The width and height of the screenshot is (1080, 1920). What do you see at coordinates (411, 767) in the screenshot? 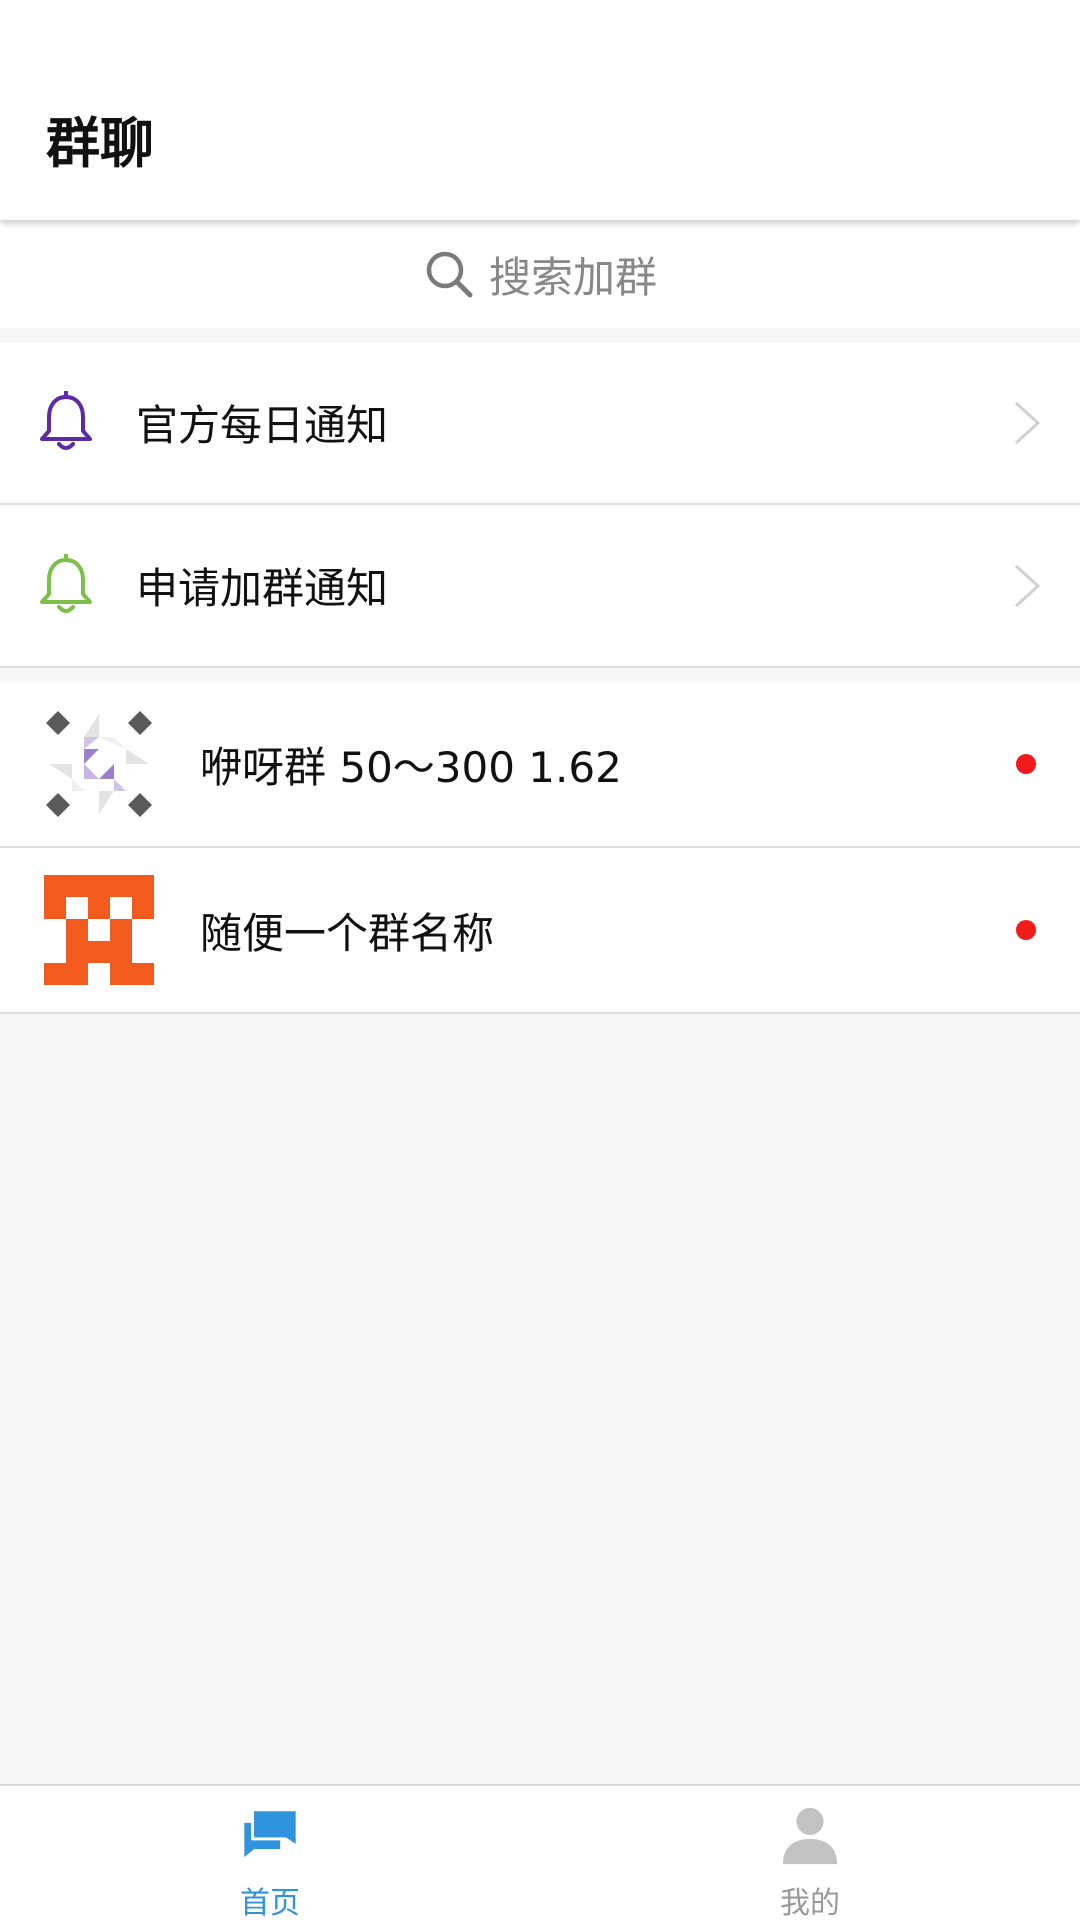
I see `group-name: 咿呀群 50～300 1.62` at bounding box center [411, 767].